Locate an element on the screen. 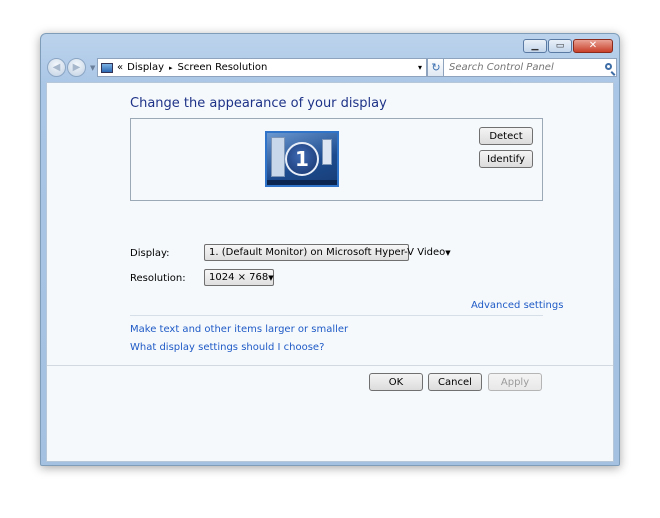 The image size is (660, 518). maximize-button: ▭ is located at coordinates (560, 46).